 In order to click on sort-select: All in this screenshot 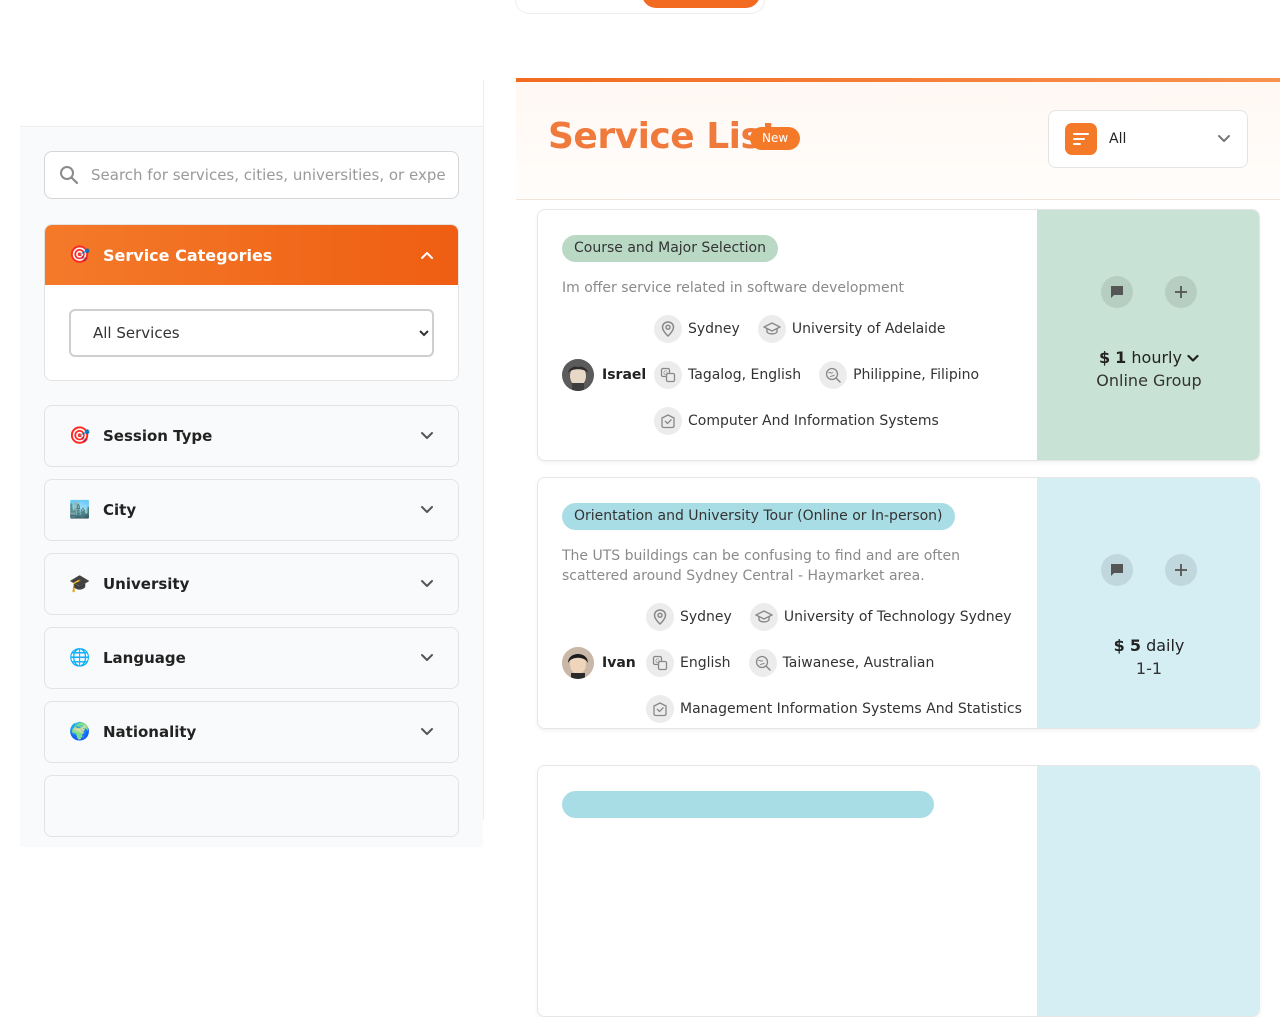, I will do `click(1148, 139)`.